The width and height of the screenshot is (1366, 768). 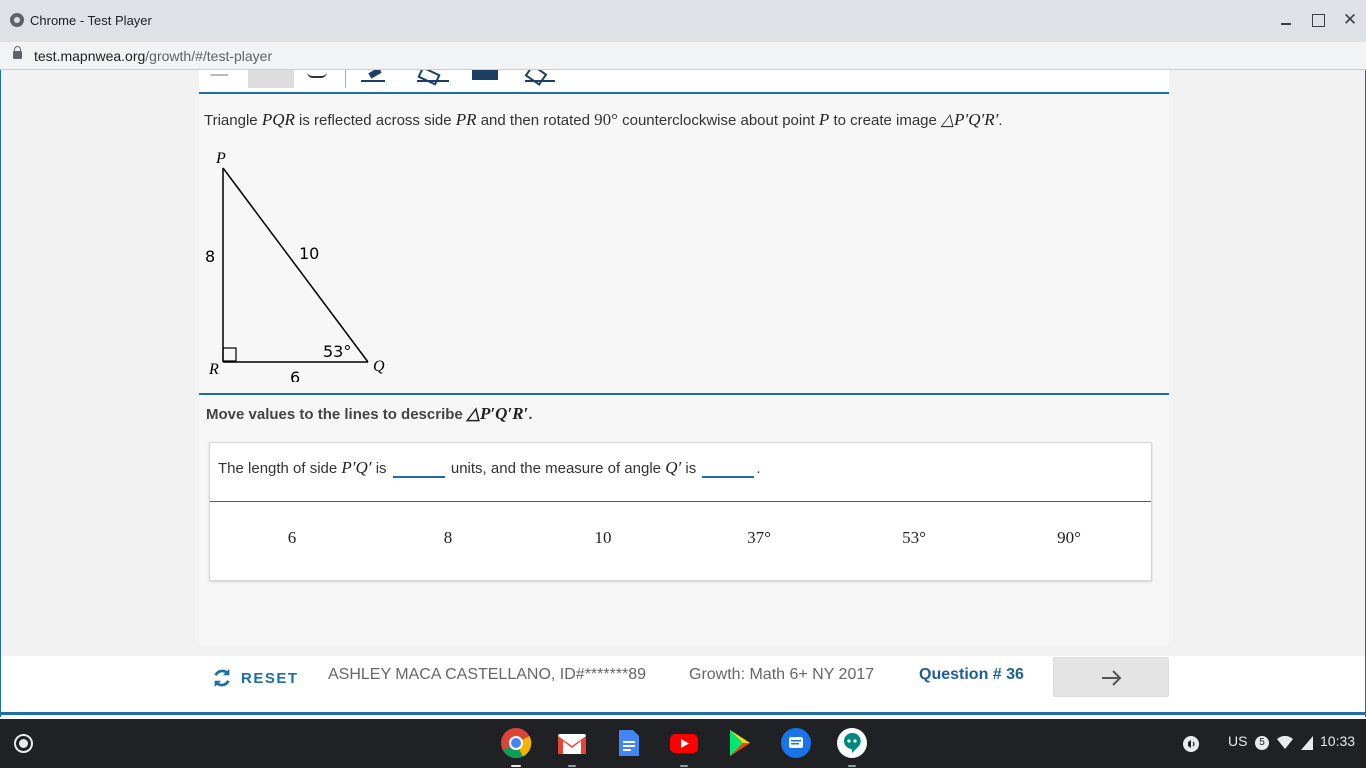 I want to click on stem-text-1: Triangle, so click(x=233, y=120).